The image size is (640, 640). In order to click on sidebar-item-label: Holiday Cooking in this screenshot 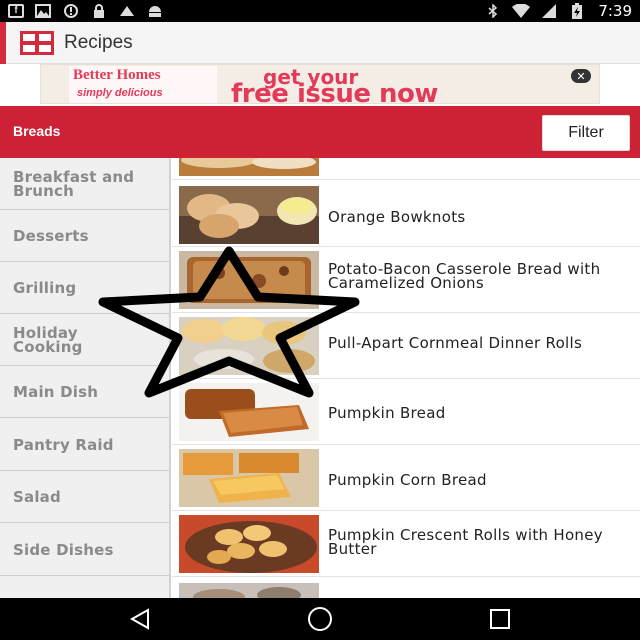, I will do `click(48, 339)`.